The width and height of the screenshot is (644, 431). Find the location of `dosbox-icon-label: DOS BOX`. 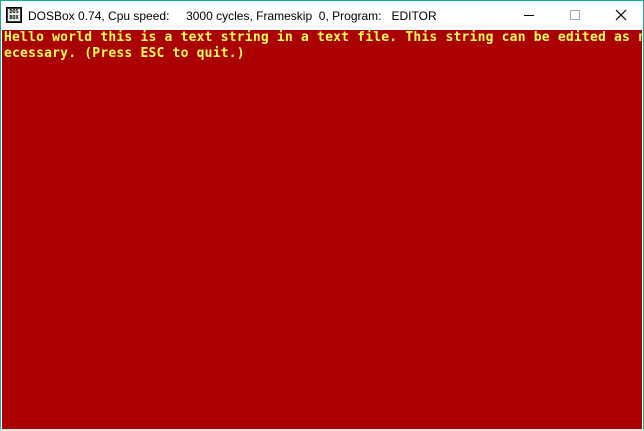

dosbox-icon-label: DOS BOX is located at coordinates (14, 15).